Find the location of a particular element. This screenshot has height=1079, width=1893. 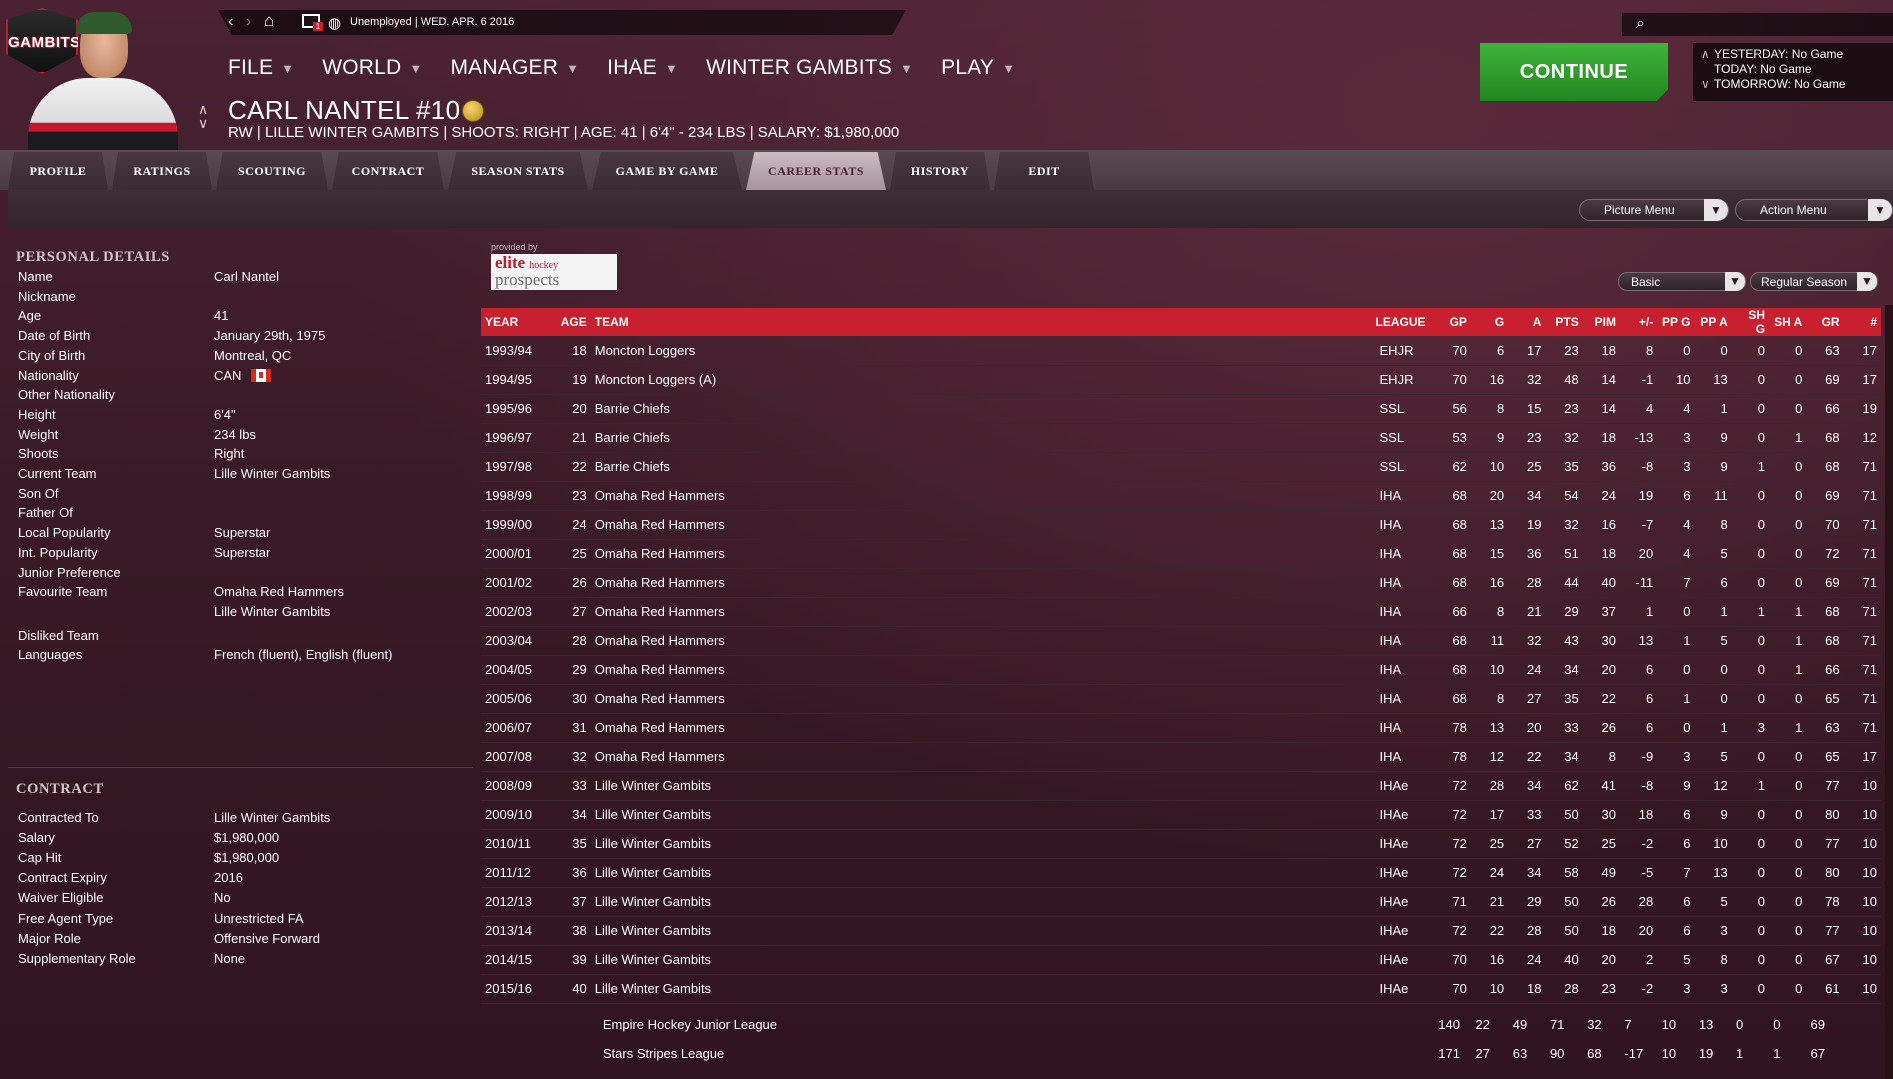

cell-team: Moncton Loggers (A) is located at coordinates (981, 380).